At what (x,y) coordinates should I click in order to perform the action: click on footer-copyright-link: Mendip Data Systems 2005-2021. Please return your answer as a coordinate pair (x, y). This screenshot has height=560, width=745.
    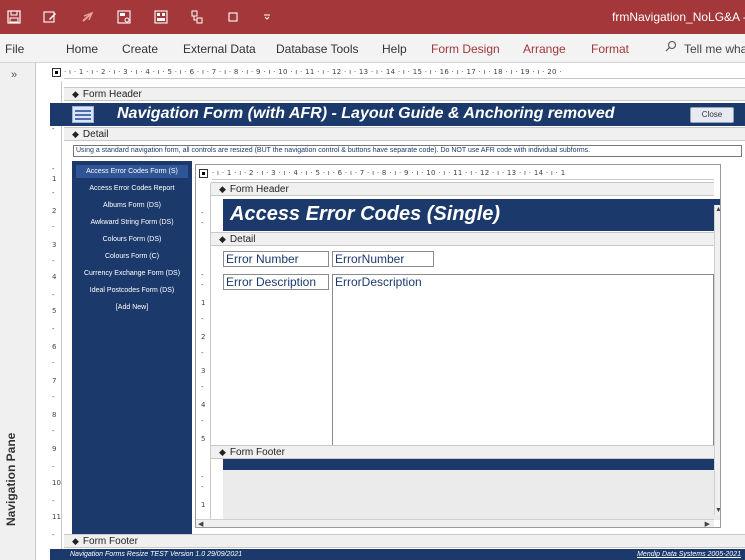
    Looking at the image, I should click on (689, 554).